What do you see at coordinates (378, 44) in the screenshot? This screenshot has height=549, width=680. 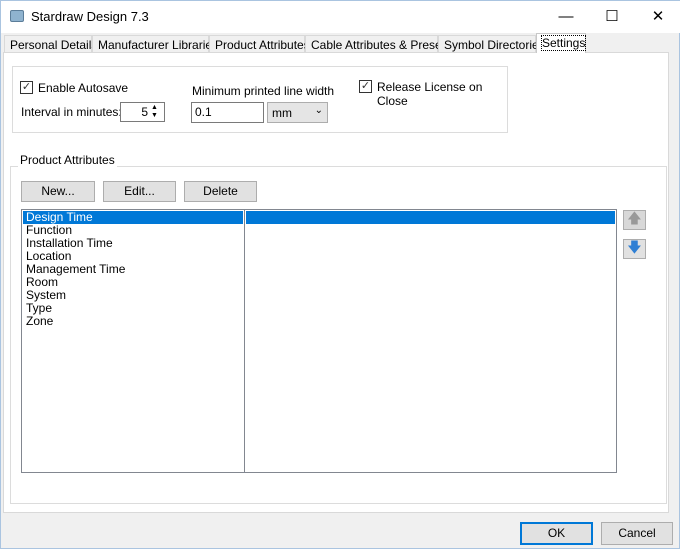 I see `tab-cable-attributes: Cable Attributes & Presets` at bounding box center [378, 44].